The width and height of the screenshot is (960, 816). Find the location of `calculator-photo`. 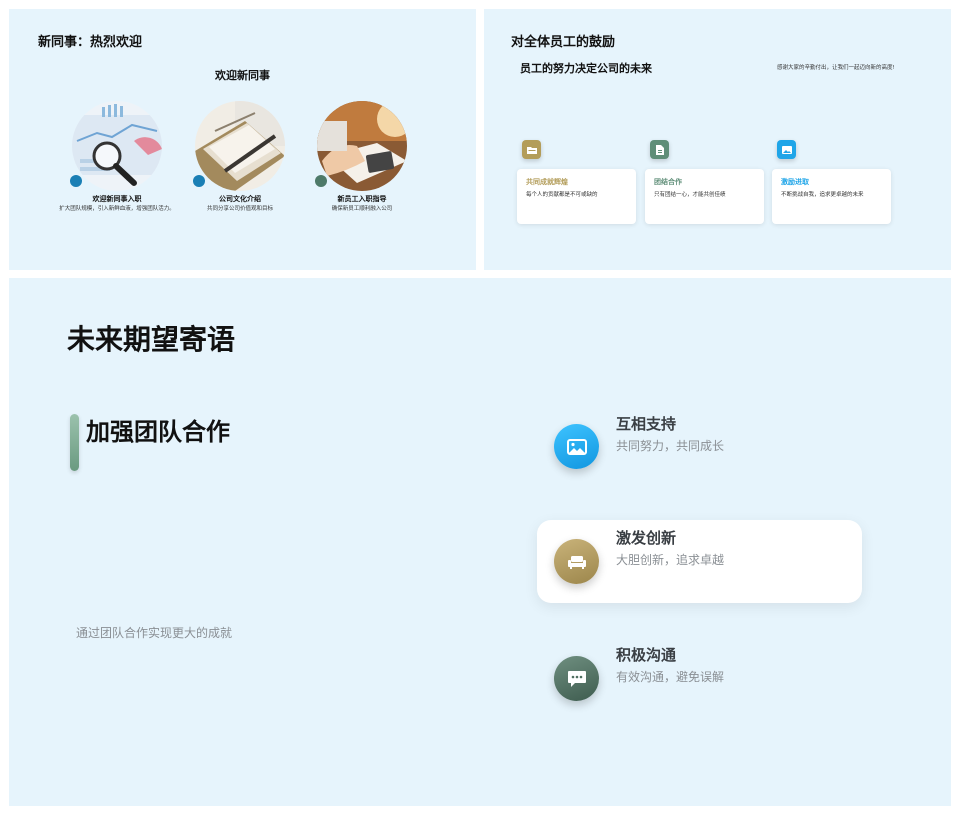

calculator-photo is located at coordinates (362, 146).